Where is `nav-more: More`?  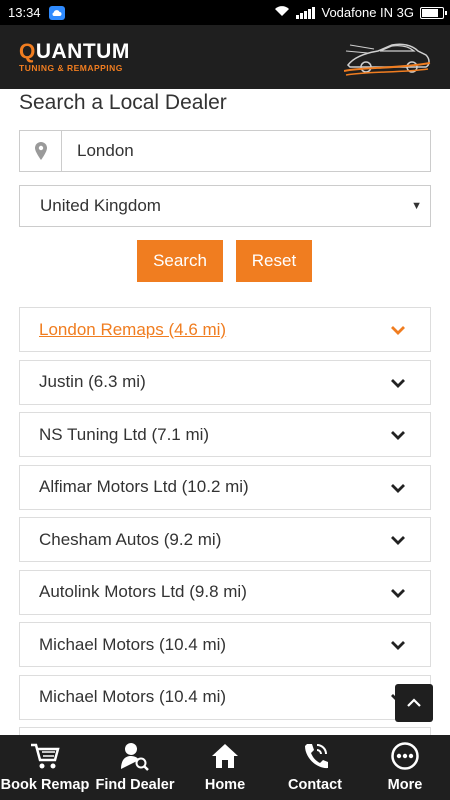
nav-more: More is located at coordinates (405, 767).